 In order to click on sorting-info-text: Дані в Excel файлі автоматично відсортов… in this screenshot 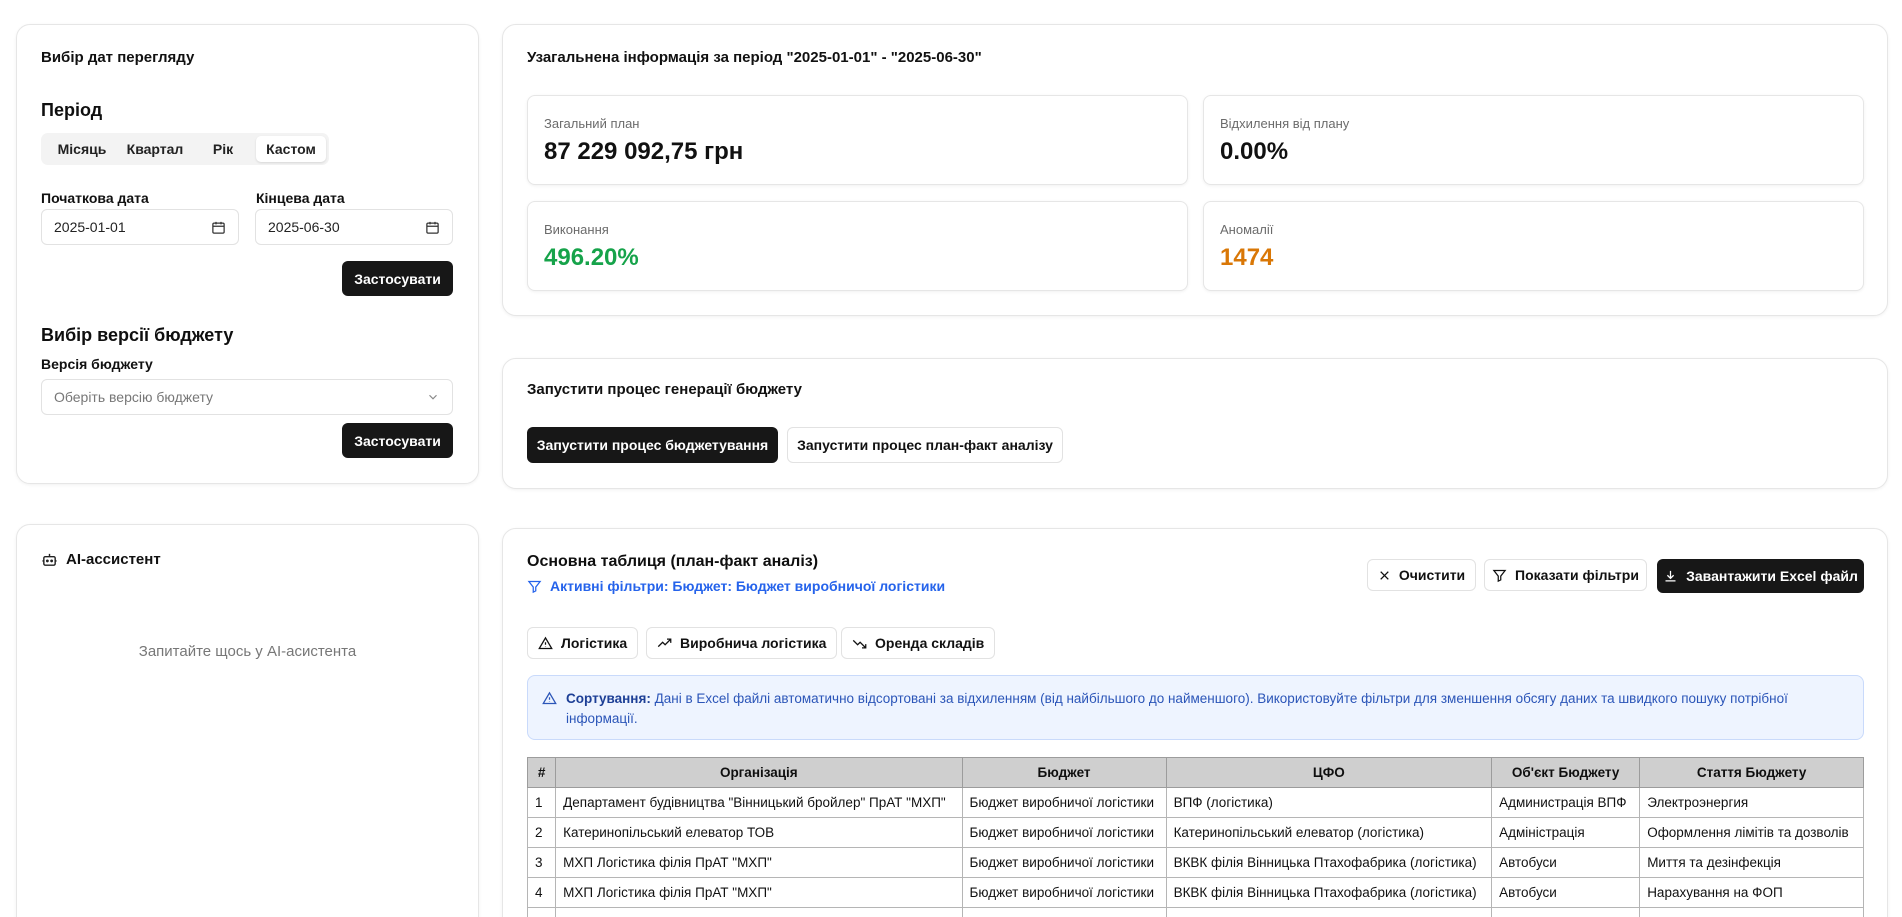, I will do `click(1177, 708)`.